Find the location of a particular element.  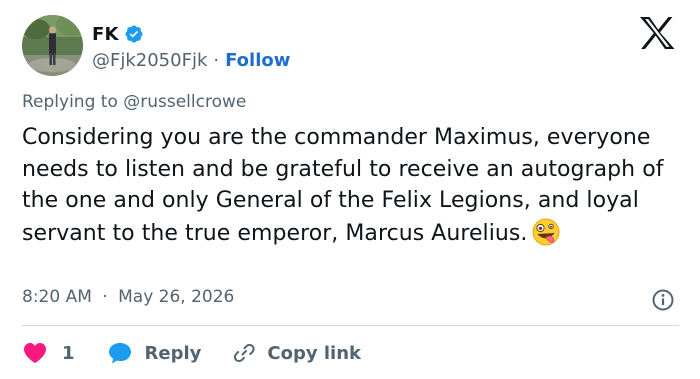

heart-icon is located at coordinates (35, 353).